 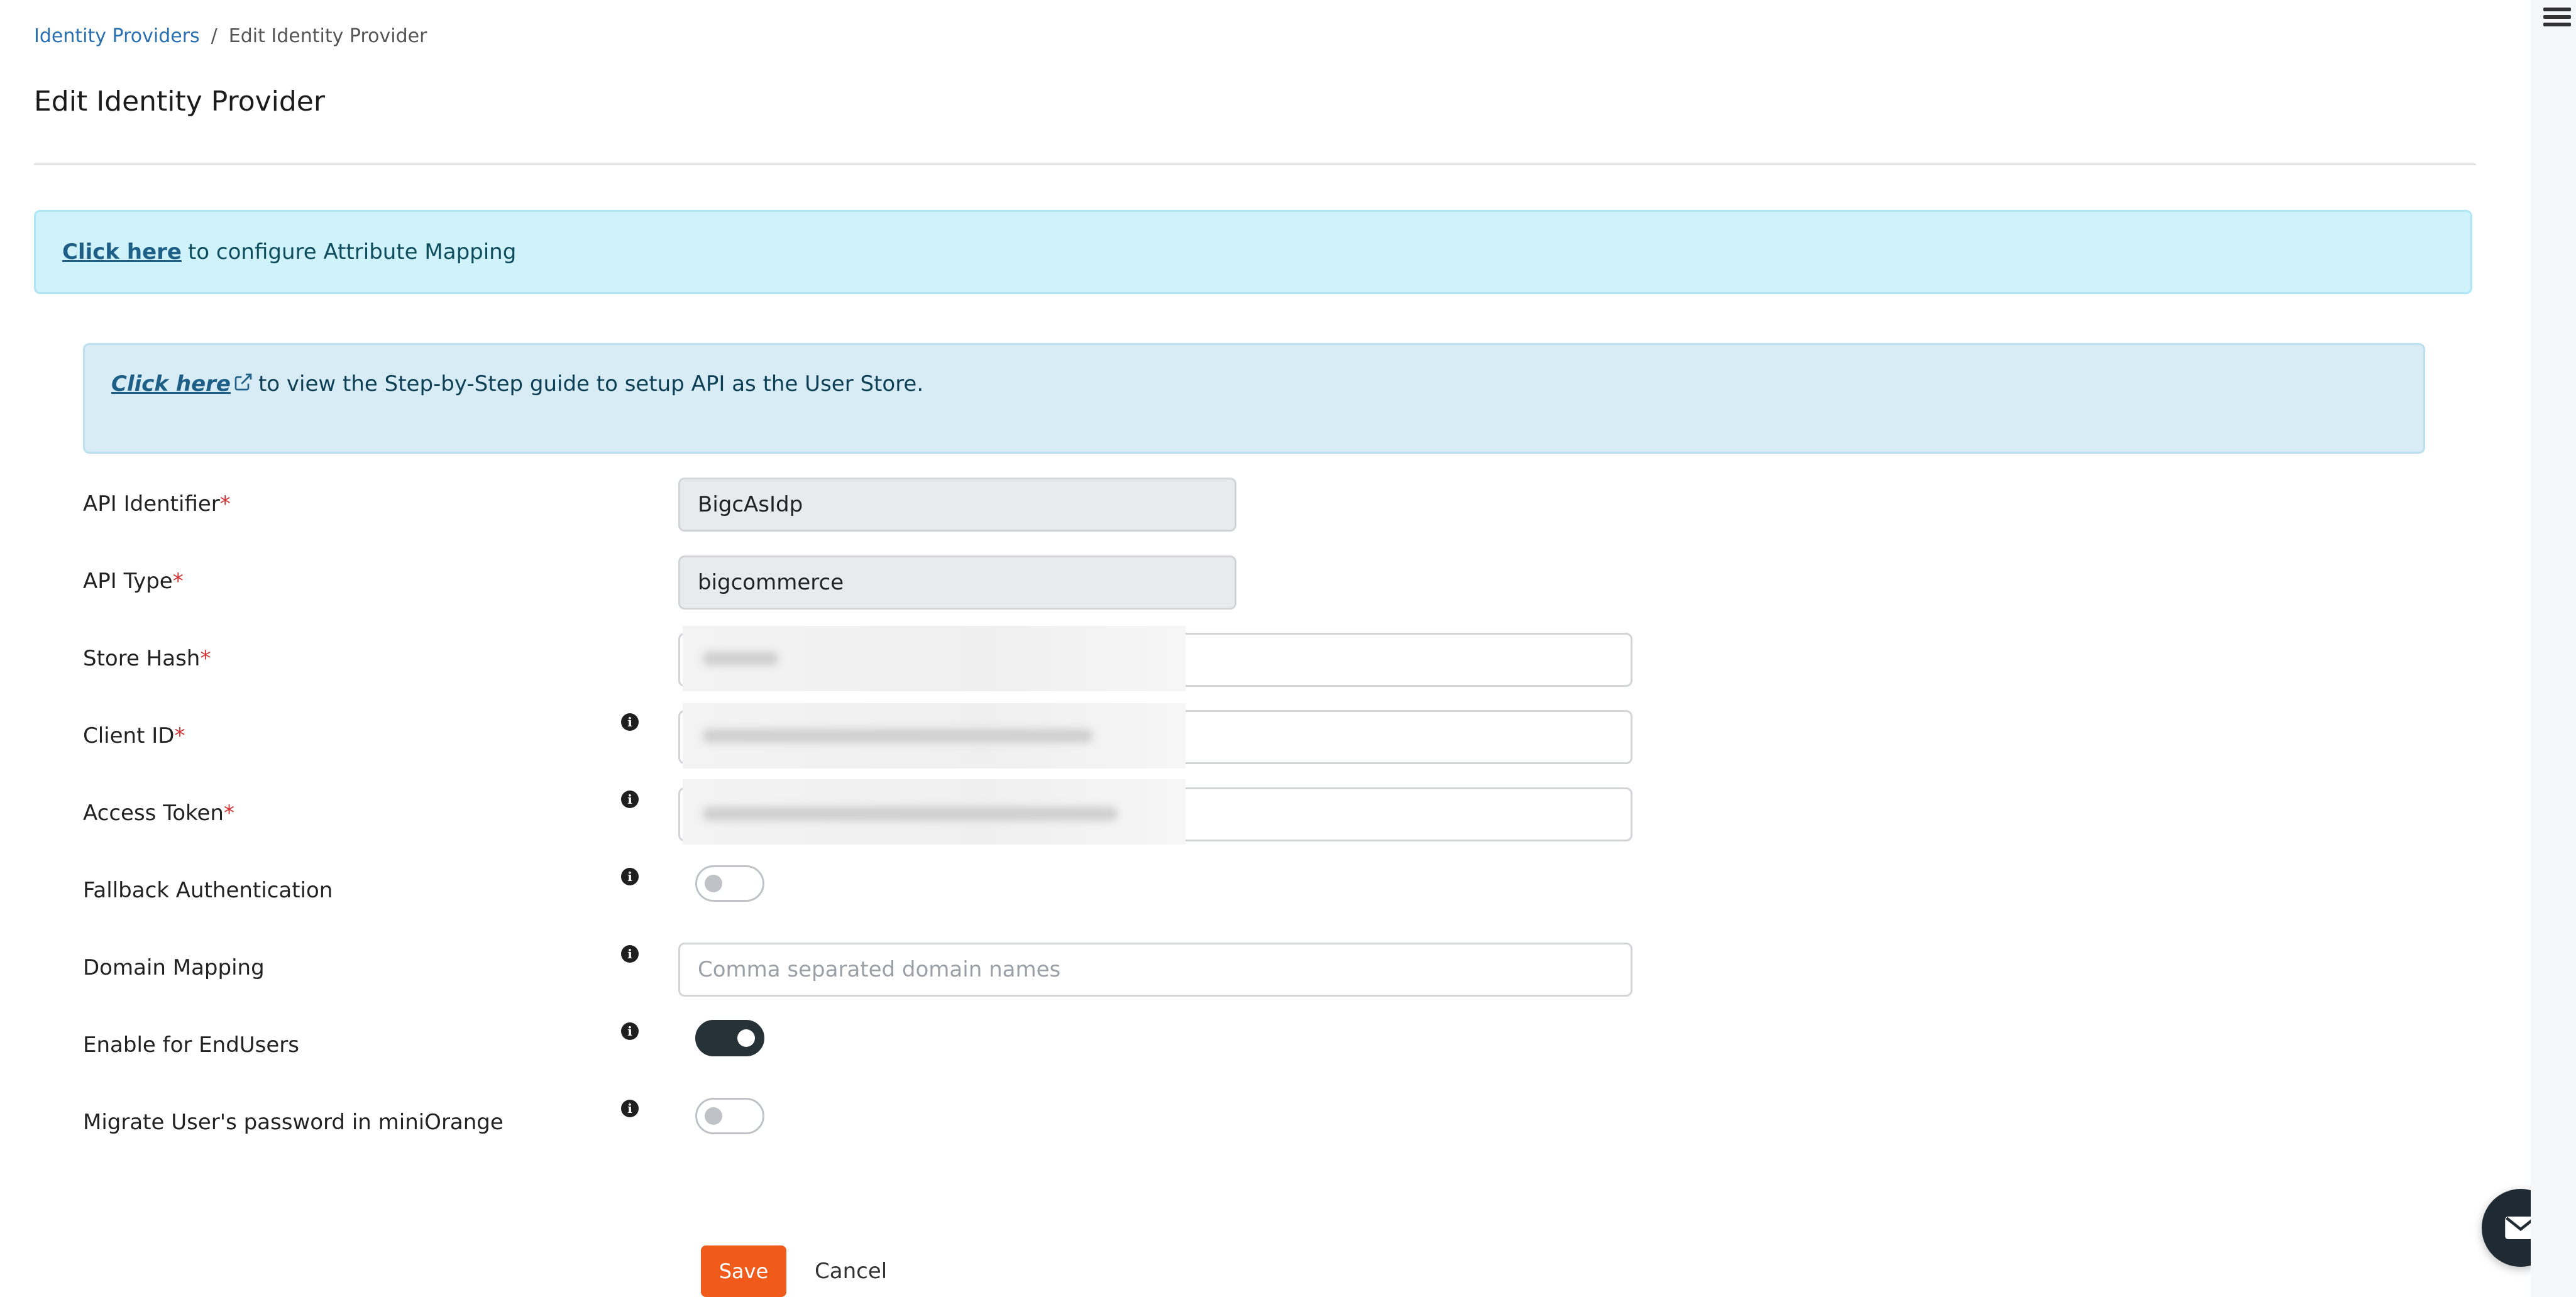 I want to click on attribute-mapping-text: to configure Attribute Mapping, so click(x=352, y=252).